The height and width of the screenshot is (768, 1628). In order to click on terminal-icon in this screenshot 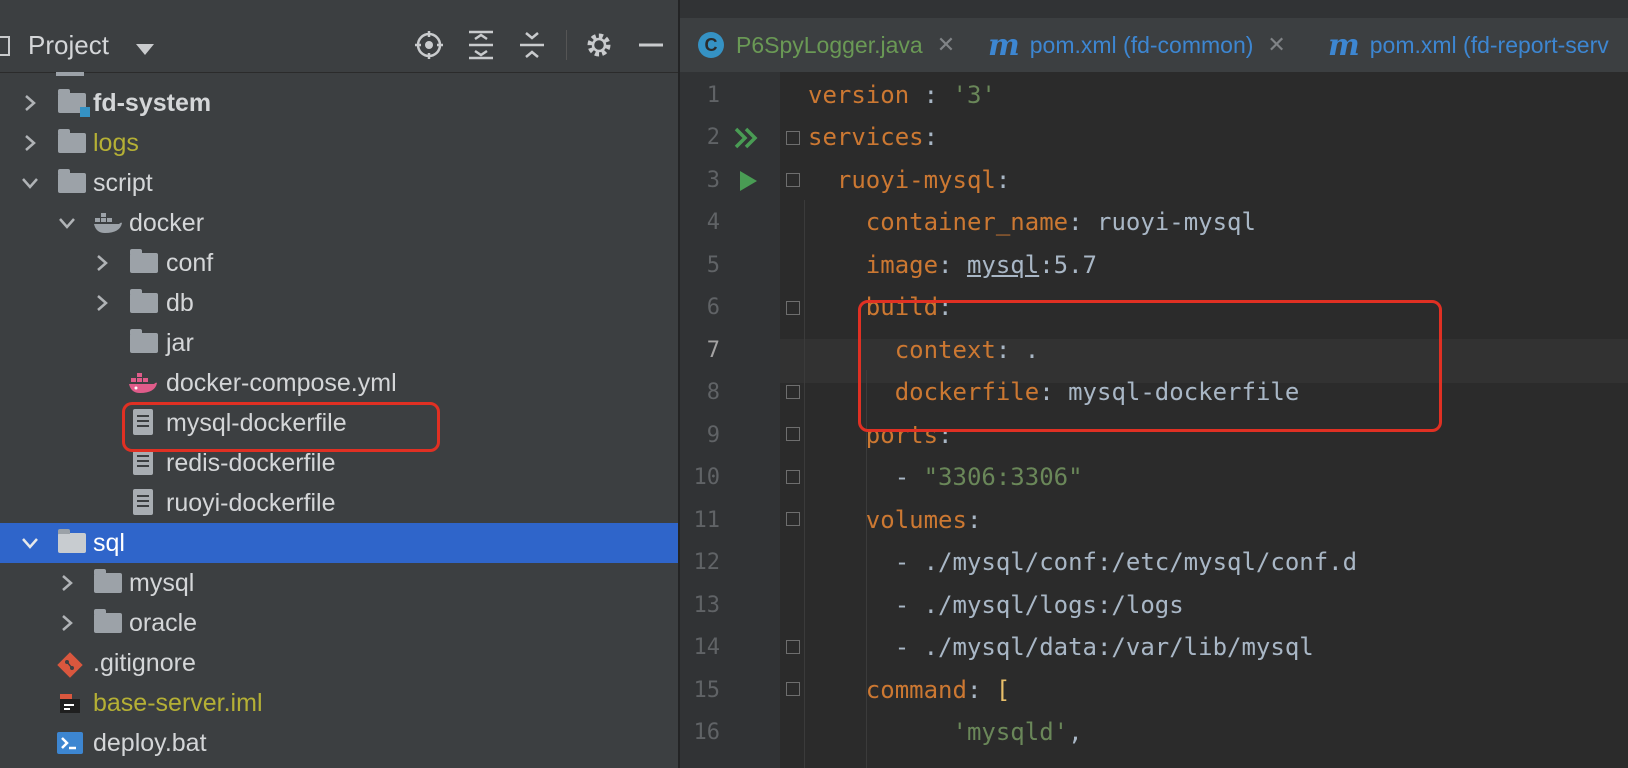, I will do `click(71, 743)`.